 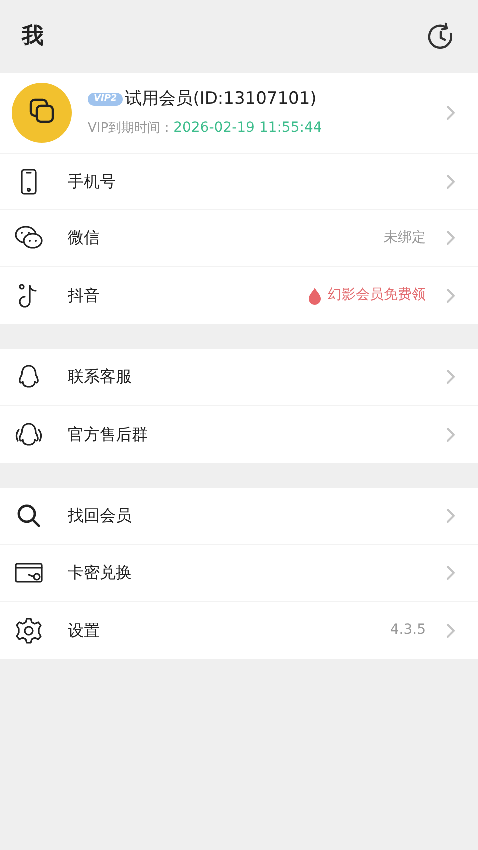 I want to click on menu-value: 4.3.5, so click(x=408, y=630).